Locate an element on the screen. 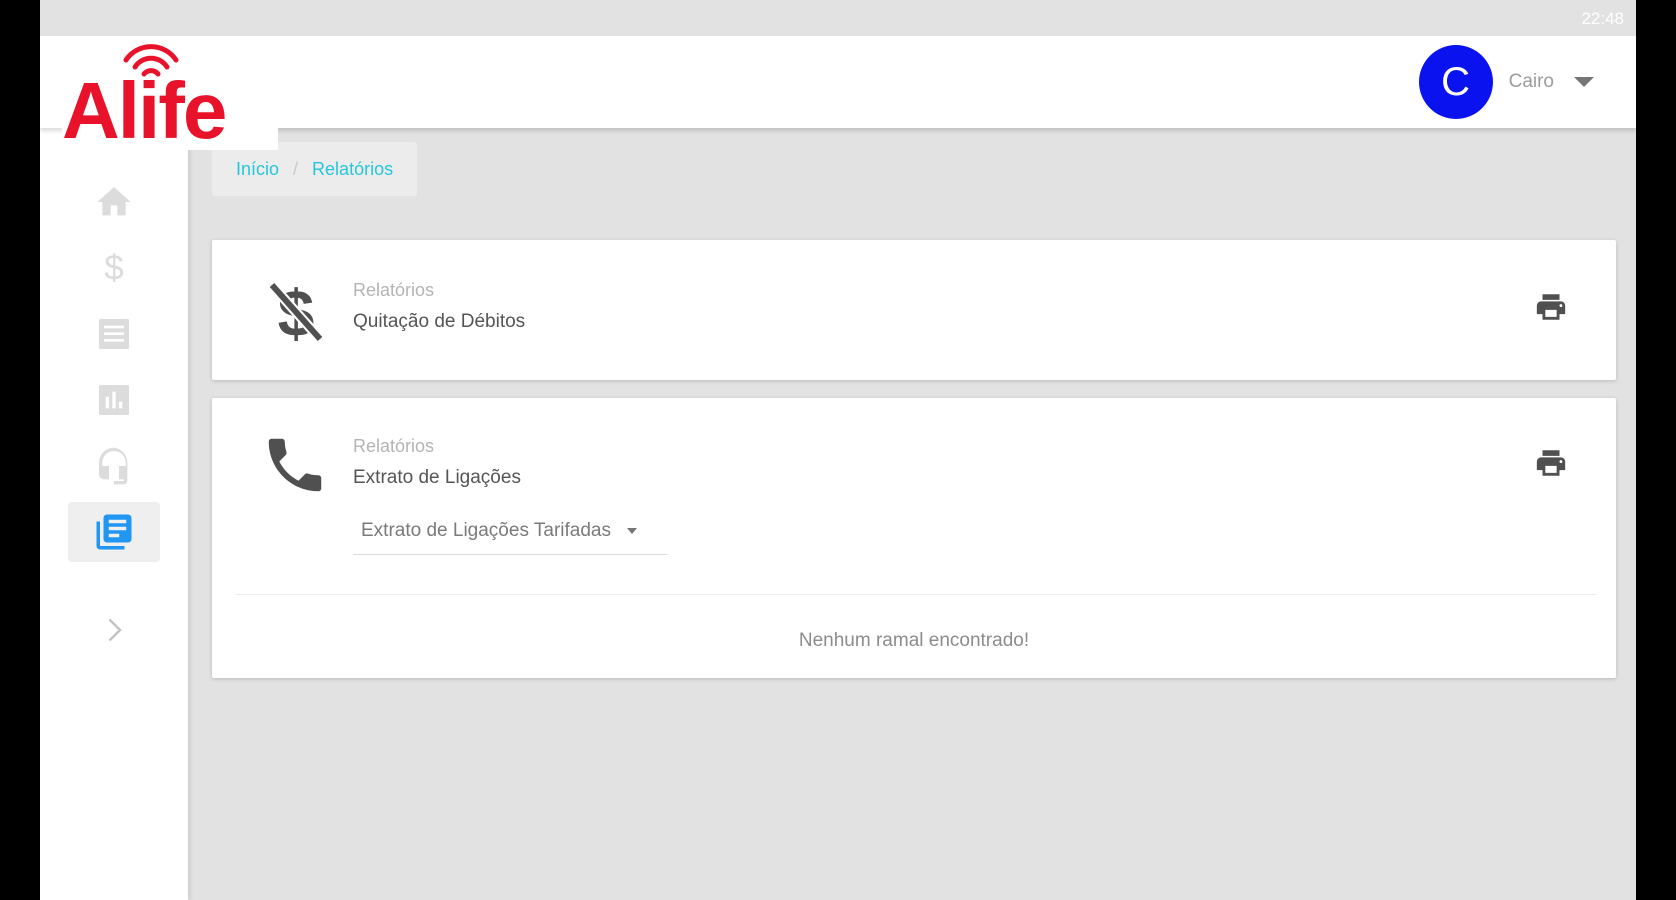  sidebar-item-charts is located at coordinates (114, 400).